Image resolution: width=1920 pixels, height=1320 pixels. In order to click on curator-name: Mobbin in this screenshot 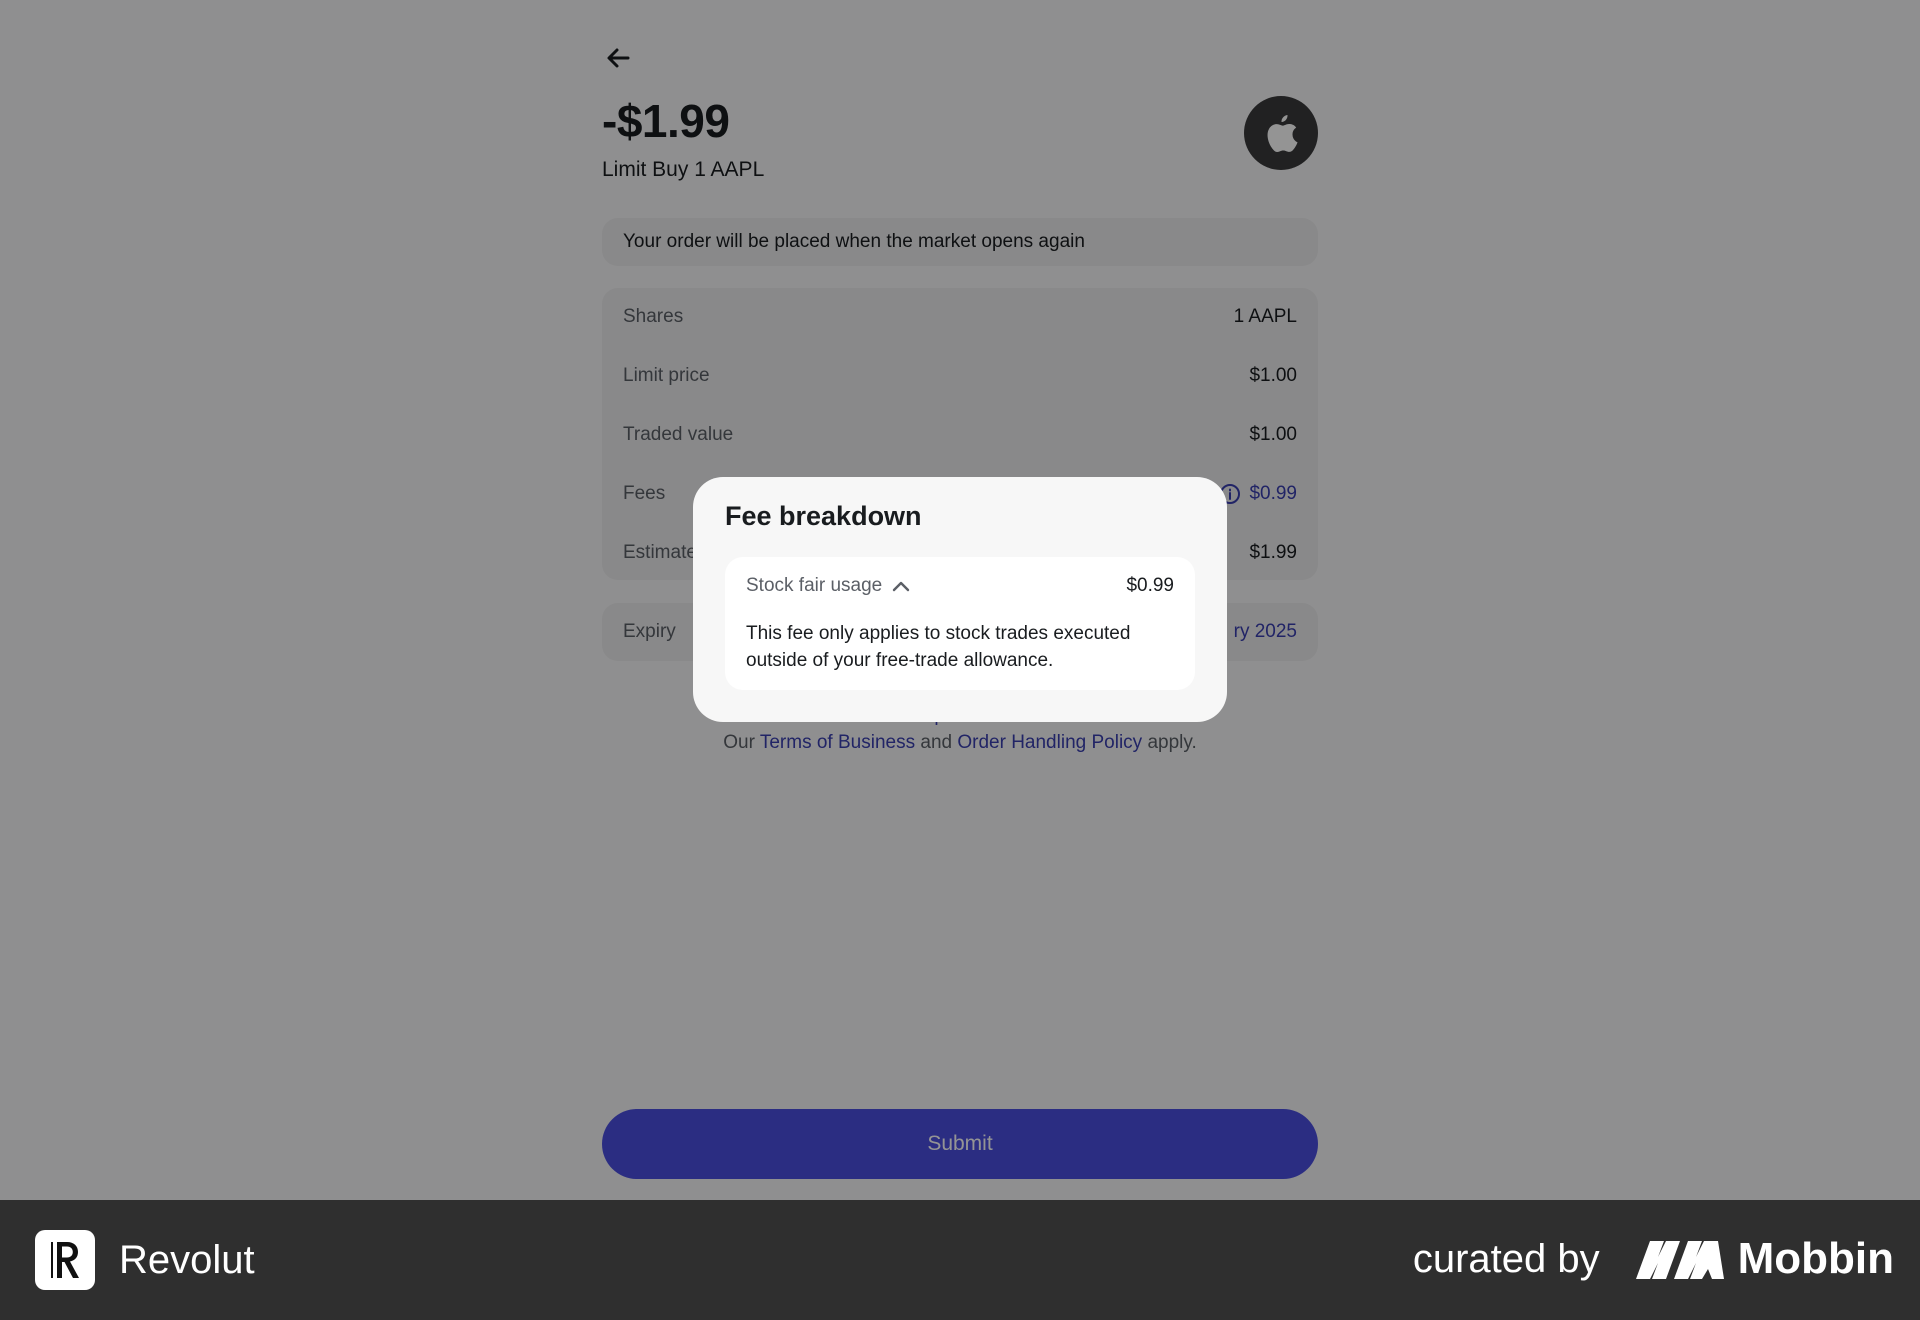, I will do `click(1815, 1258)`.